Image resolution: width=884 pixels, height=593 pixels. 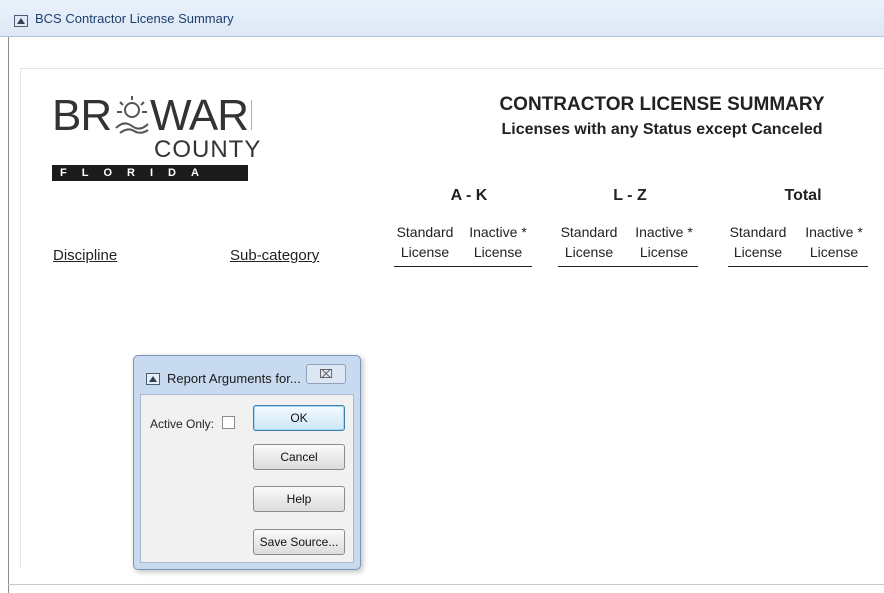 I want to click on column-header-total-inactive: Inactive * License, so click(x=834, y=242).